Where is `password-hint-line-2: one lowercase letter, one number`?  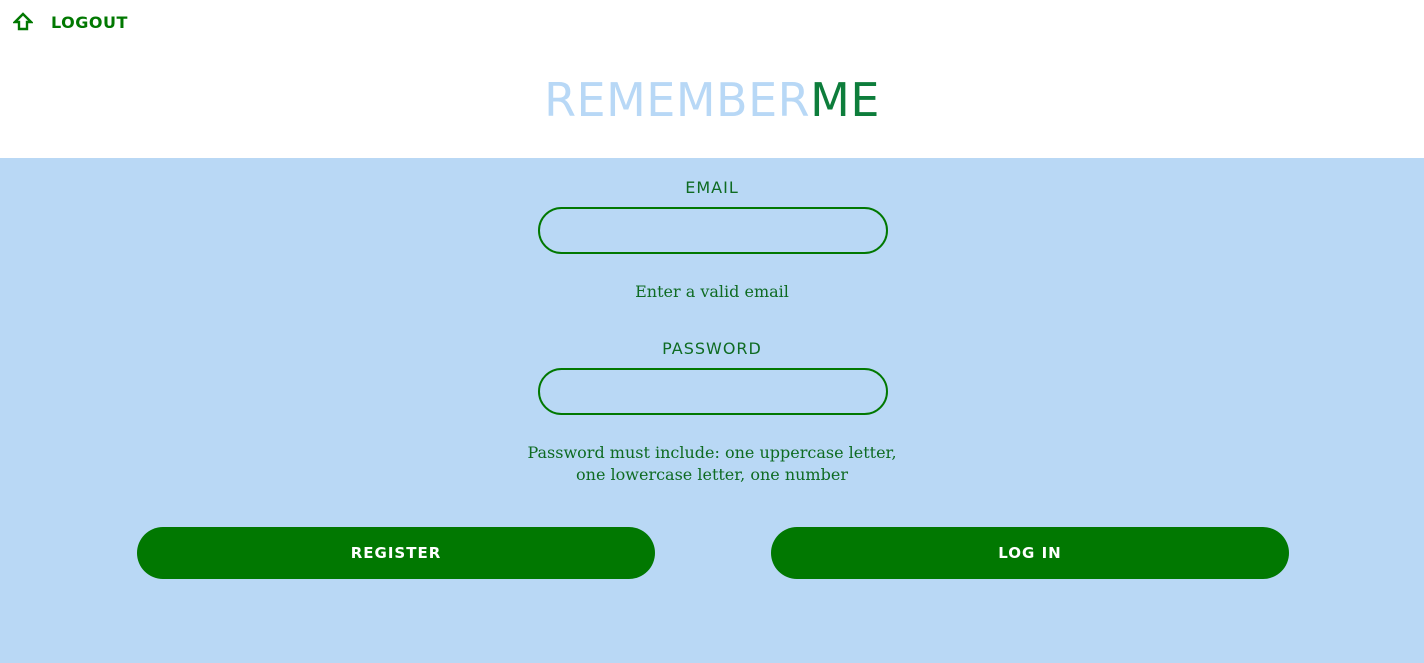
password-hint-line-2: one lowercase letter, one number is located at coordinates (712, 474).